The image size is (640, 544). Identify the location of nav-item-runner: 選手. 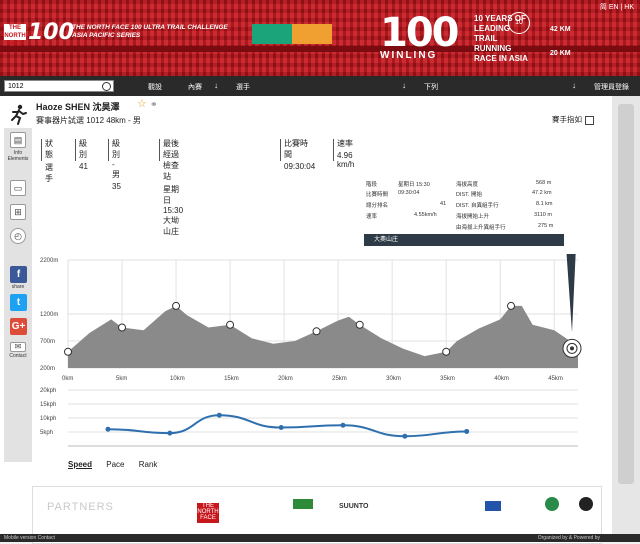
(243, 87).